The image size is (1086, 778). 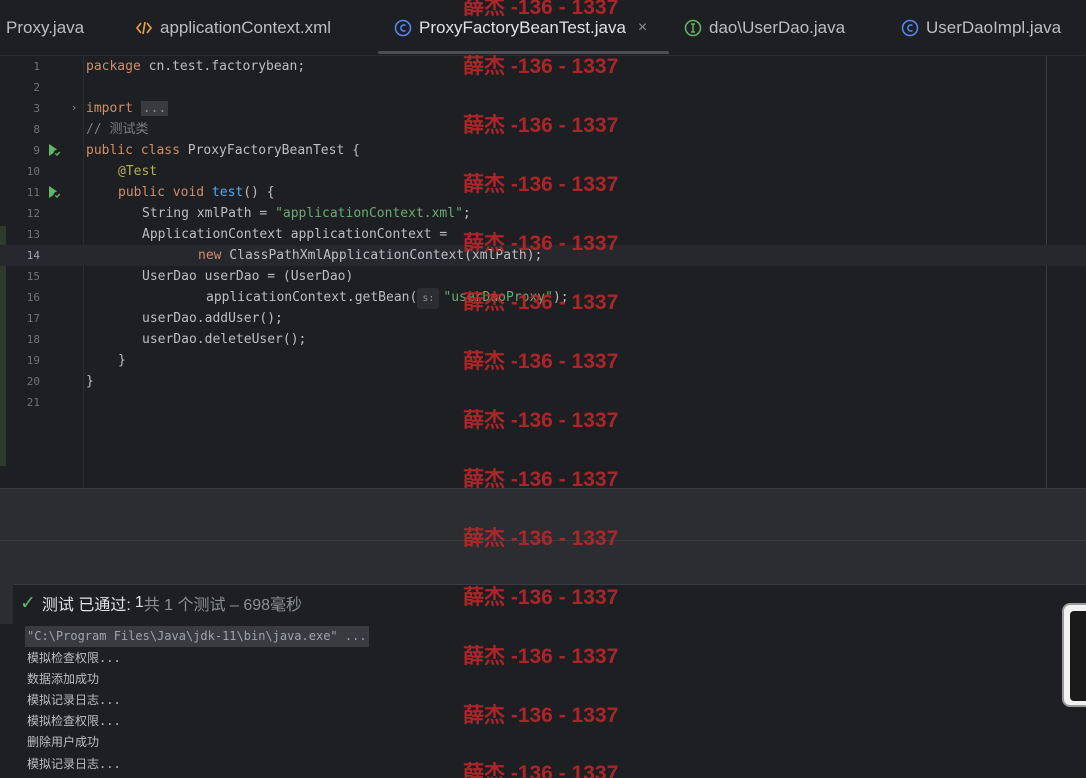 I want to click on test-summary: 共 1 个测试 – 698毫秒, so click(x=223, y=605).